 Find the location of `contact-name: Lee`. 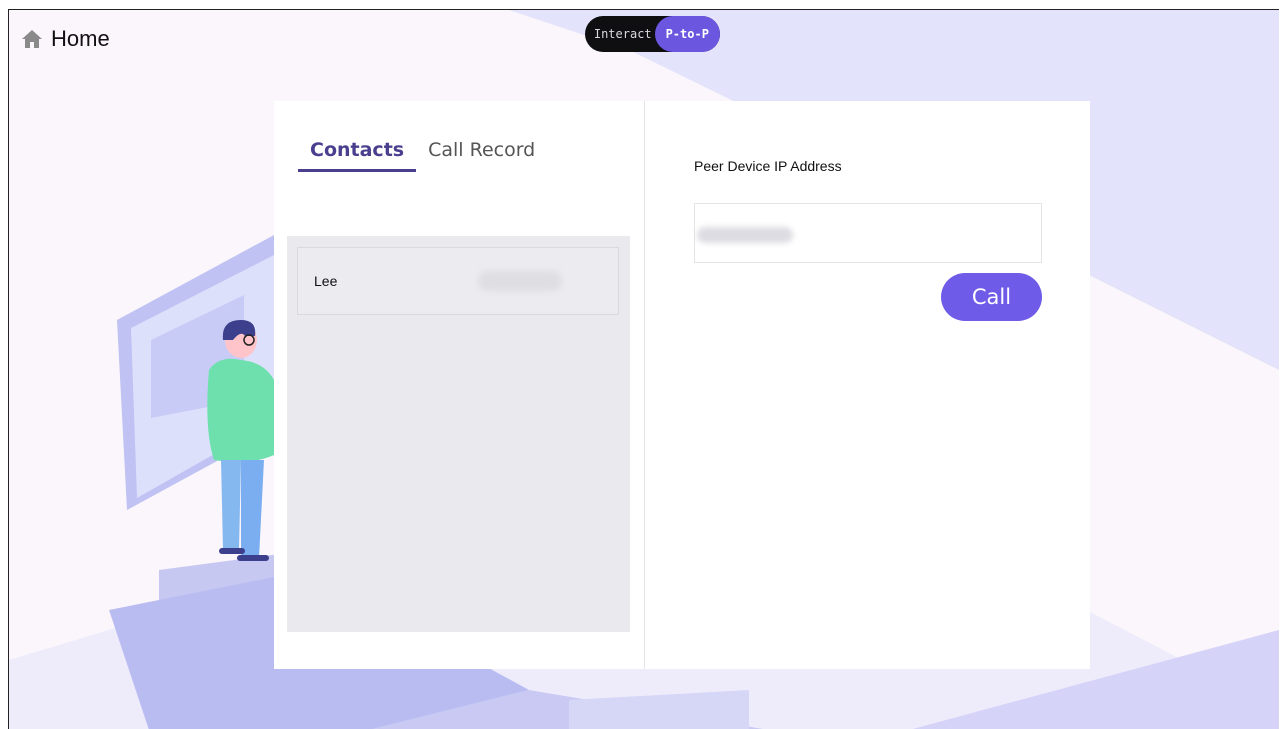

contact-name: Lee is located at coordinates (326, 281).